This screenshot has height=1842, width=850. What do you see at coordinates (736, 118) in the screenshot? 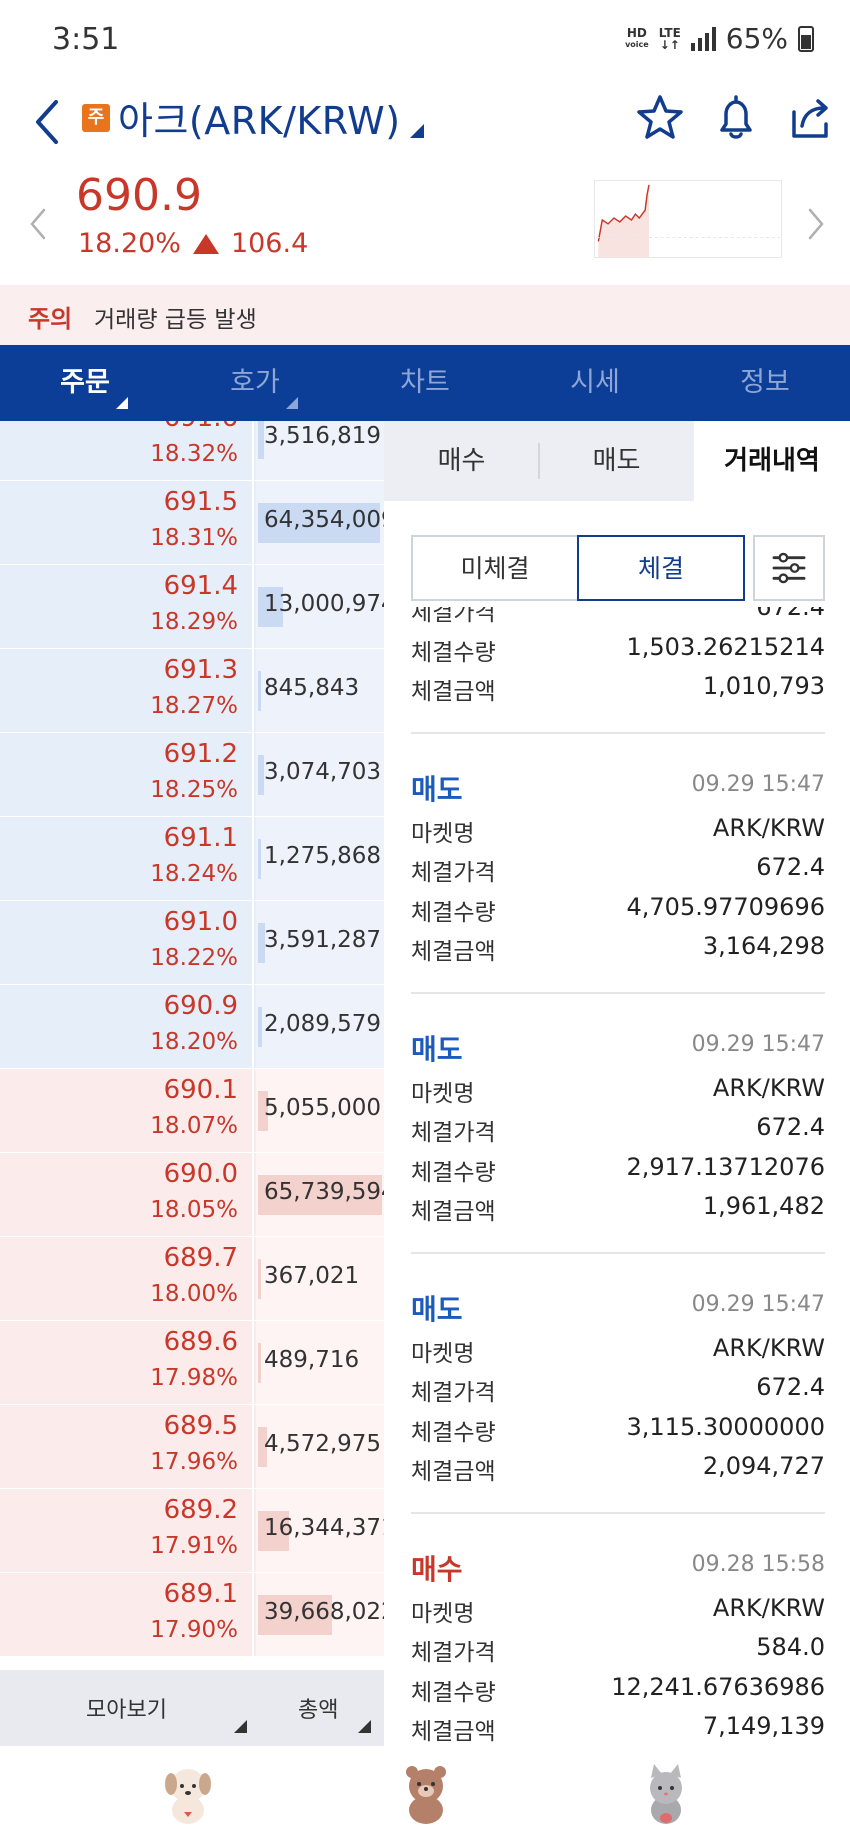
I see `alarm-bell-icon` at bounding box center [736, 118].